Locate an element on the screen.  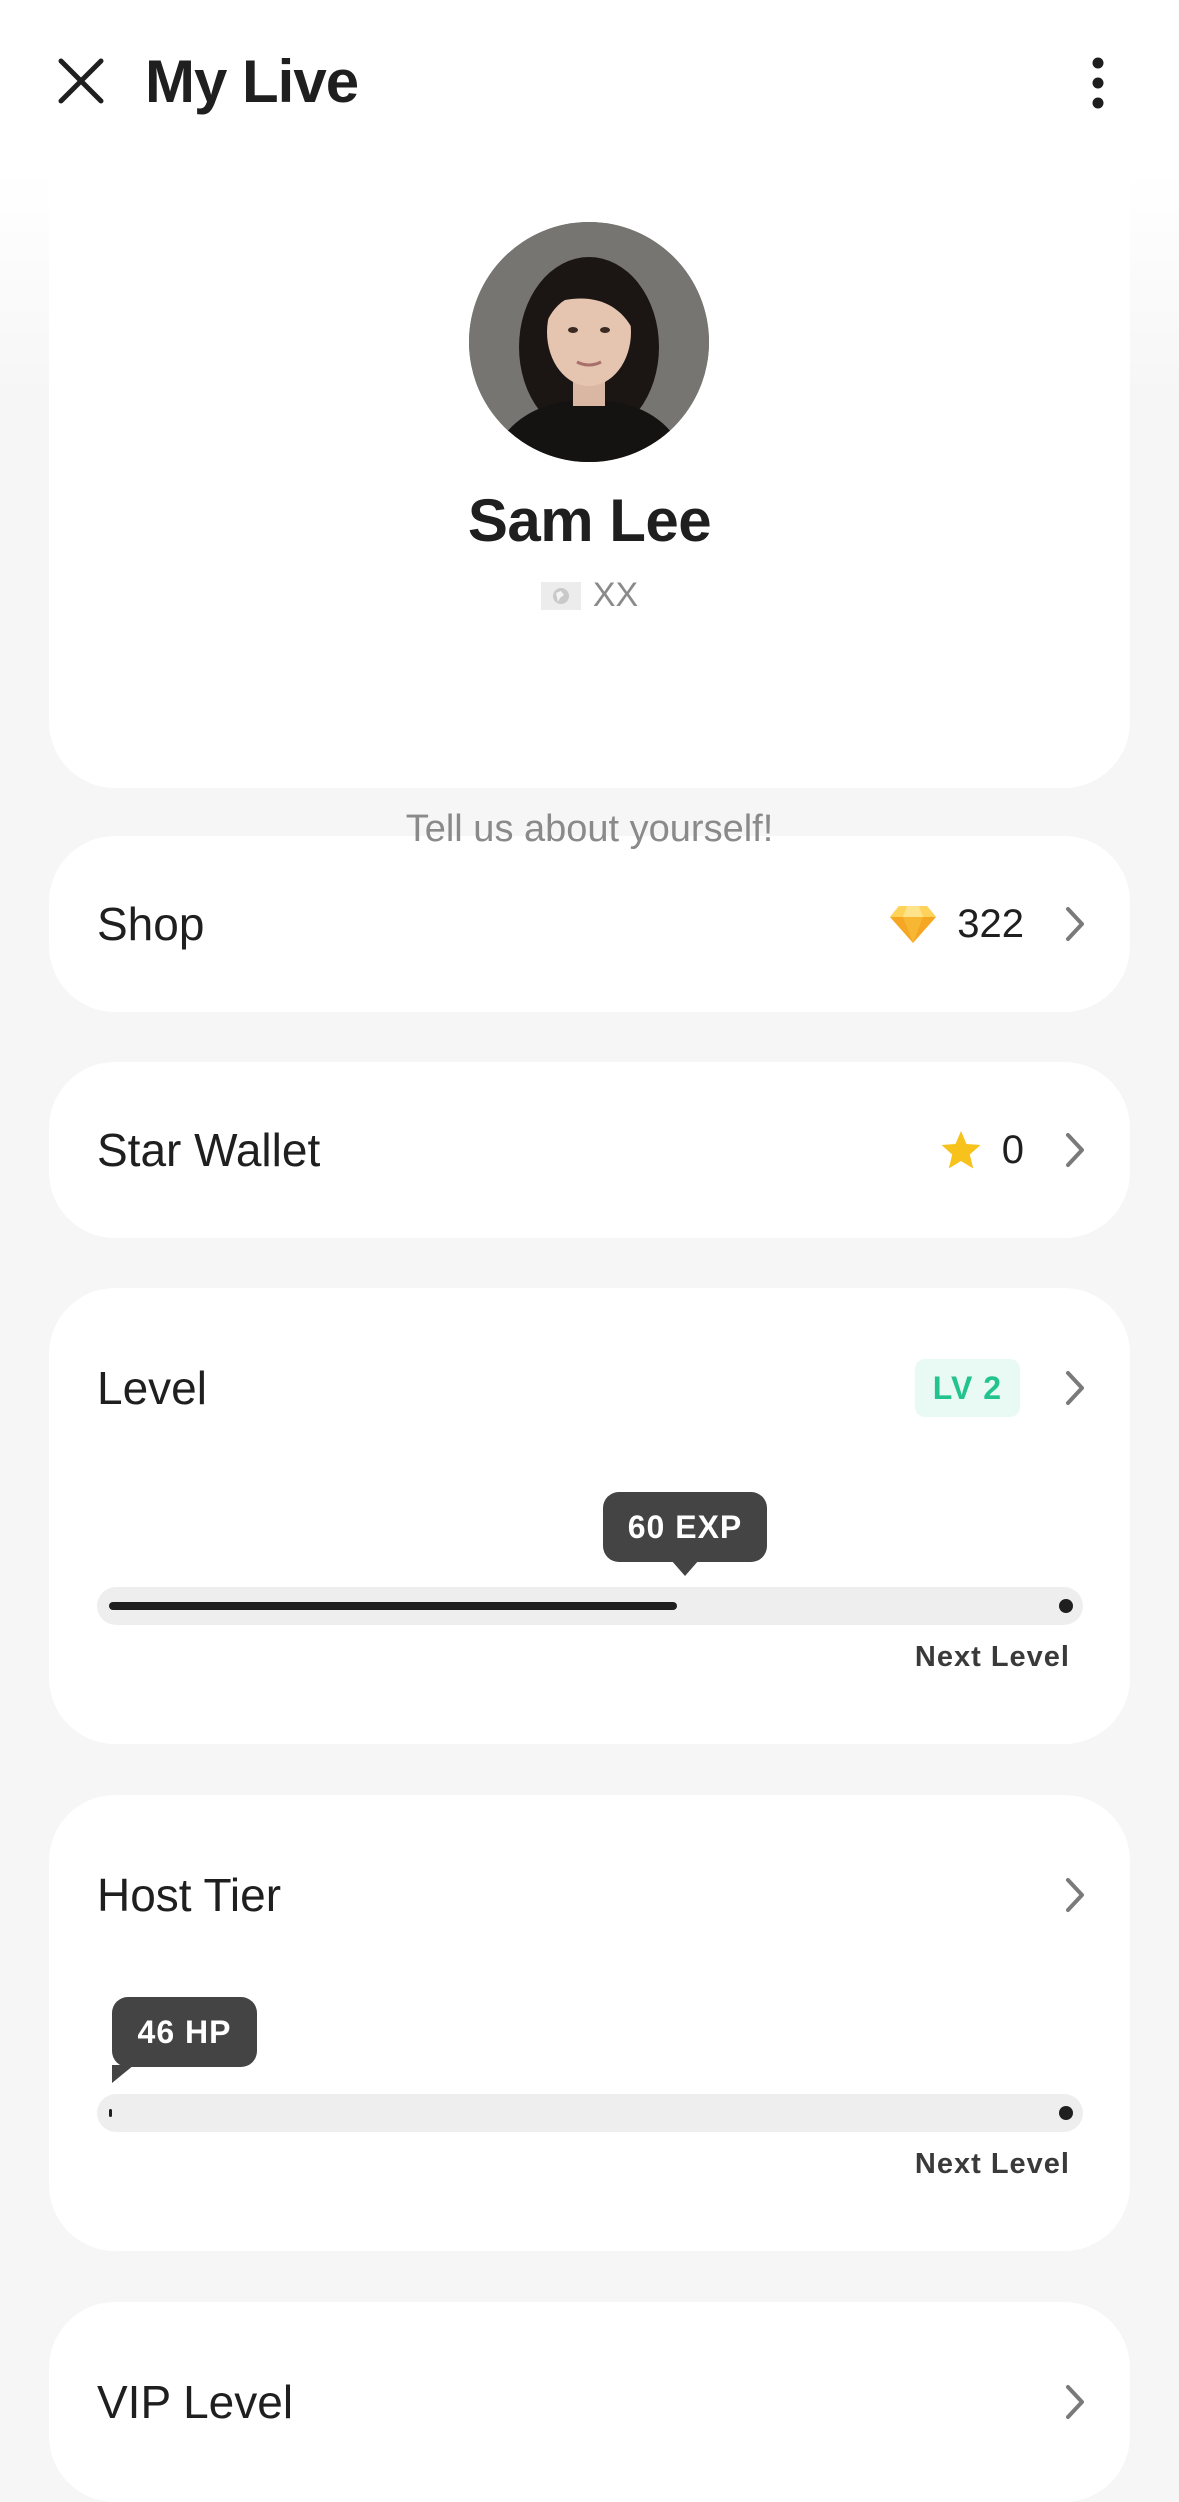
host-tier-right is located at coordinates (1075, 1895).